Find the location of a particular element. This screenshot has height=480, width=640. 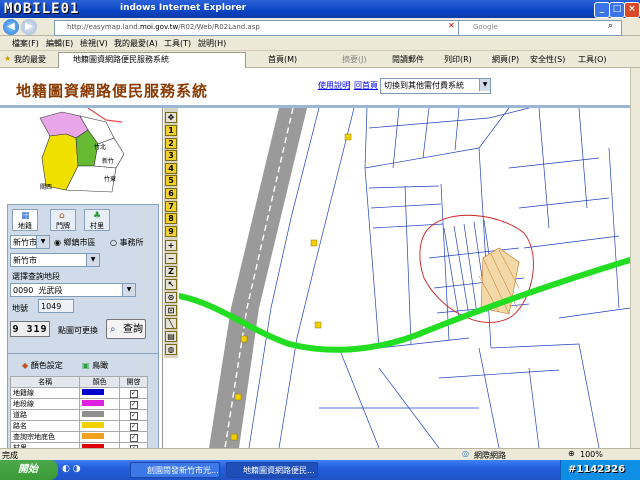

favorites-button: 我的最愛 is located at coordinates (30, 59).